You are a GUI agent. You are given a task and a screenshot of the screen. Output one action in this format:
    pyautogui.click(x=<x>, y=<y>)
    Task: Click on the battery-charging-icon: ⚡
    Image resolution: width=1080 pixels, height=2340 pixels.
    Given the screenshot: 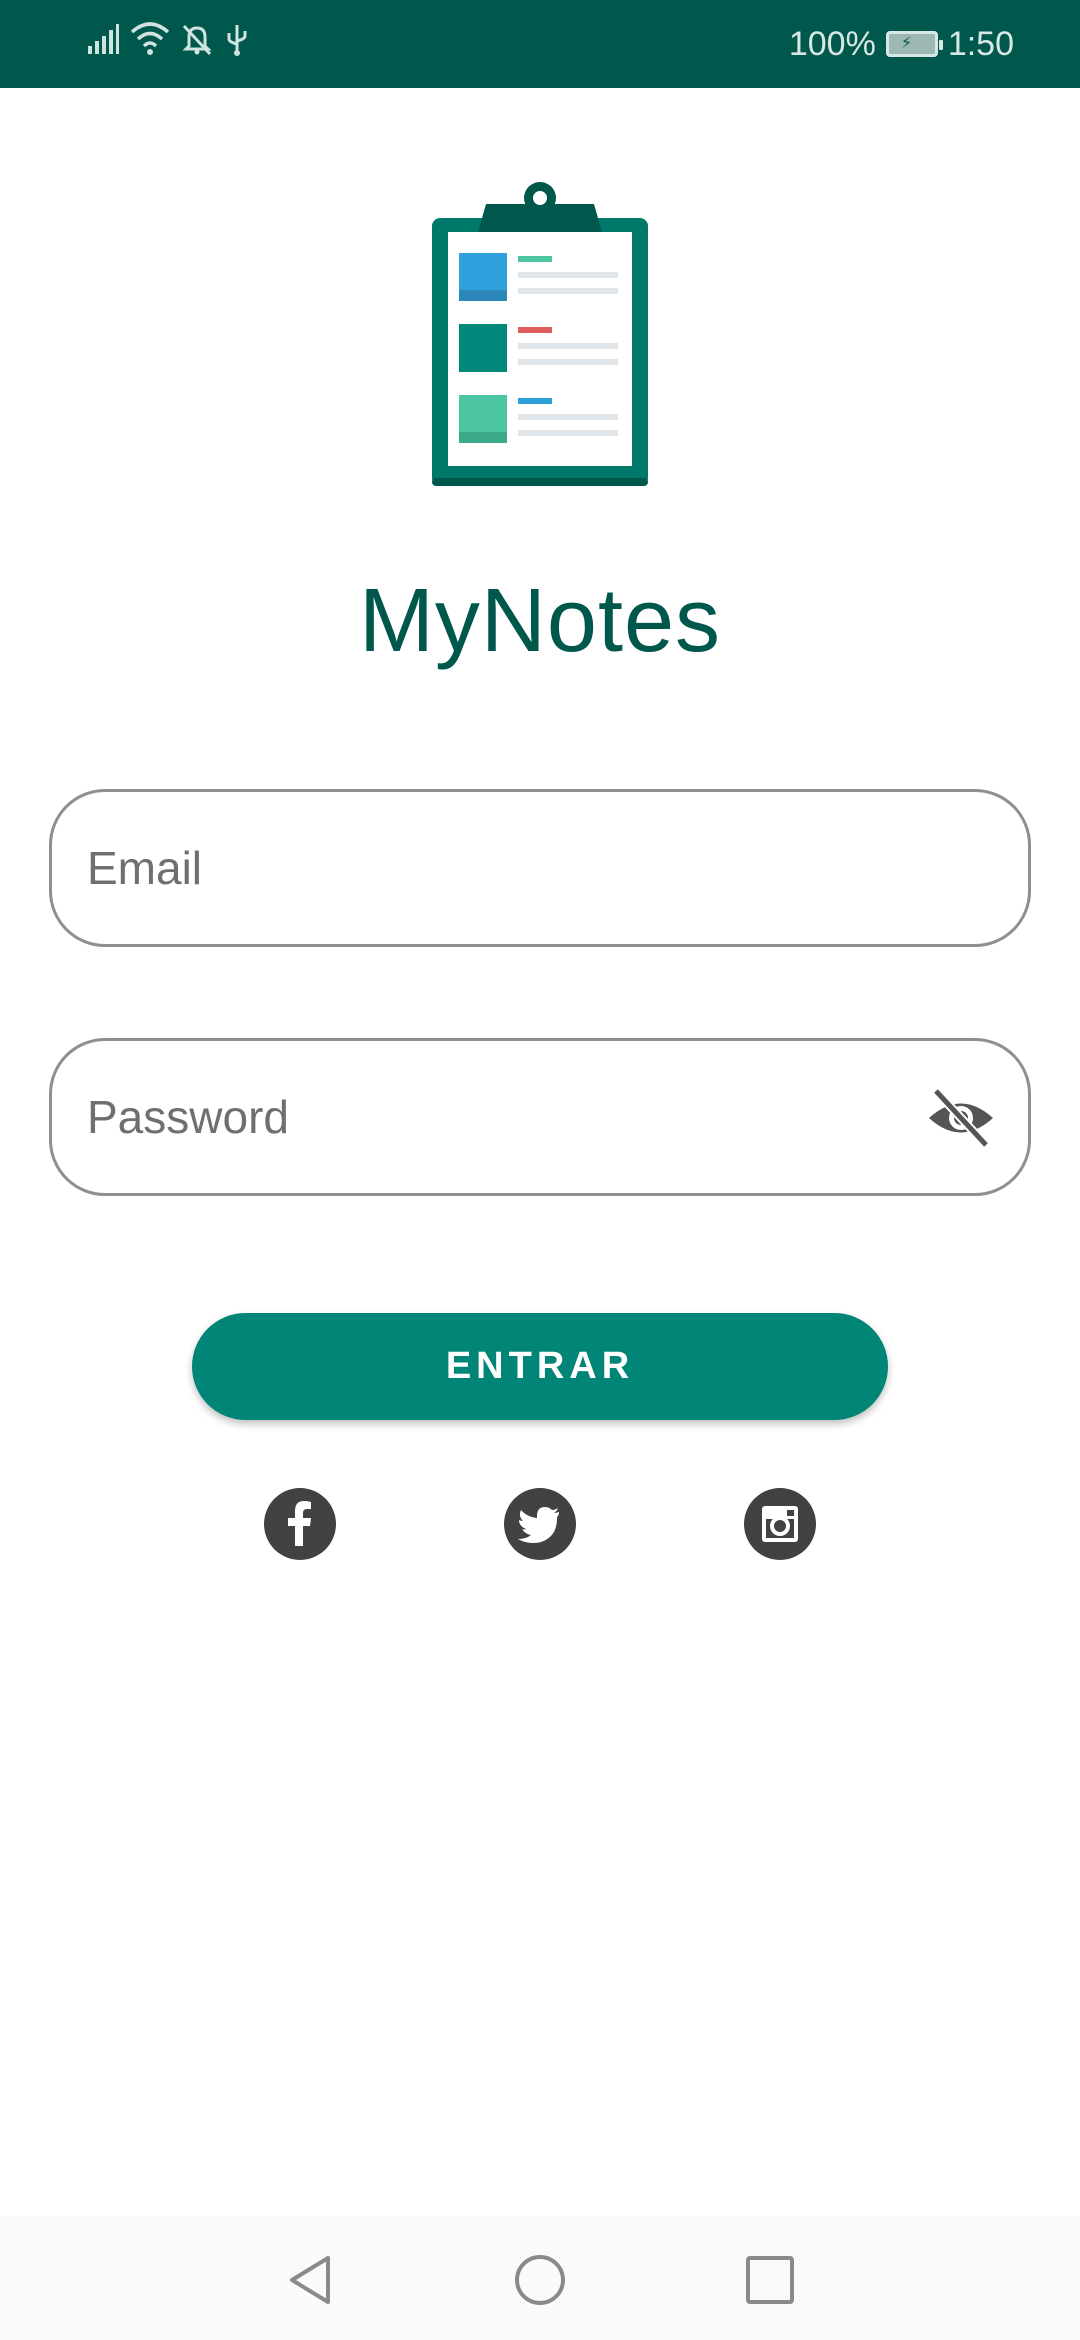 What is the action you would take?
    pyautogui.click(x=914, y=44)
    